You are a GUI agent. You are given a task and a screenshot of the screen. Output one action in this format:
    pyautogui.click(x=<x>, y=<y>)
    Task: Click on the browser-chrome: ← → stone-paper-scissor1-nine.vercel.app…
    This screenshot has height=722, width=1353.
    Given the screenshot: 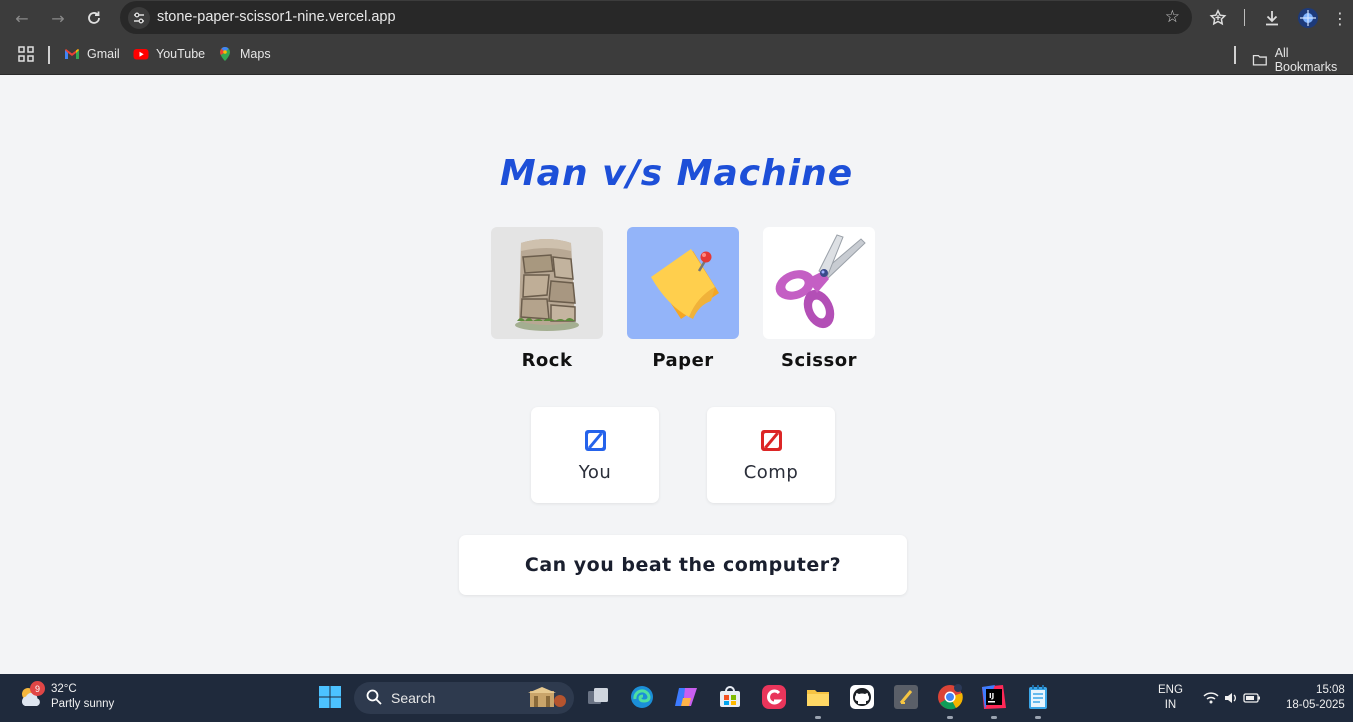 What is the action you would take?
    pyautogui.click(x=676, y=37)
    